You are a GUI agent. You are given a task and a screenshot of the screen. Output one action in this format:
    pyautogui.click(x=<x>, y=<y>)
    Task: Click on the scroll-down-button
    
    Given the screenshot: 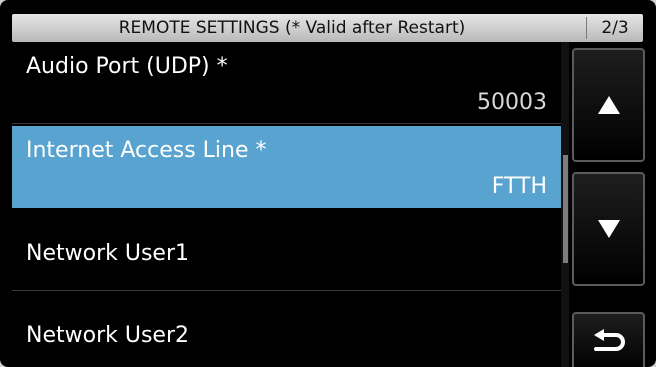 What is the action you would take?
    pyautogui.click(x=608, y=229)
    